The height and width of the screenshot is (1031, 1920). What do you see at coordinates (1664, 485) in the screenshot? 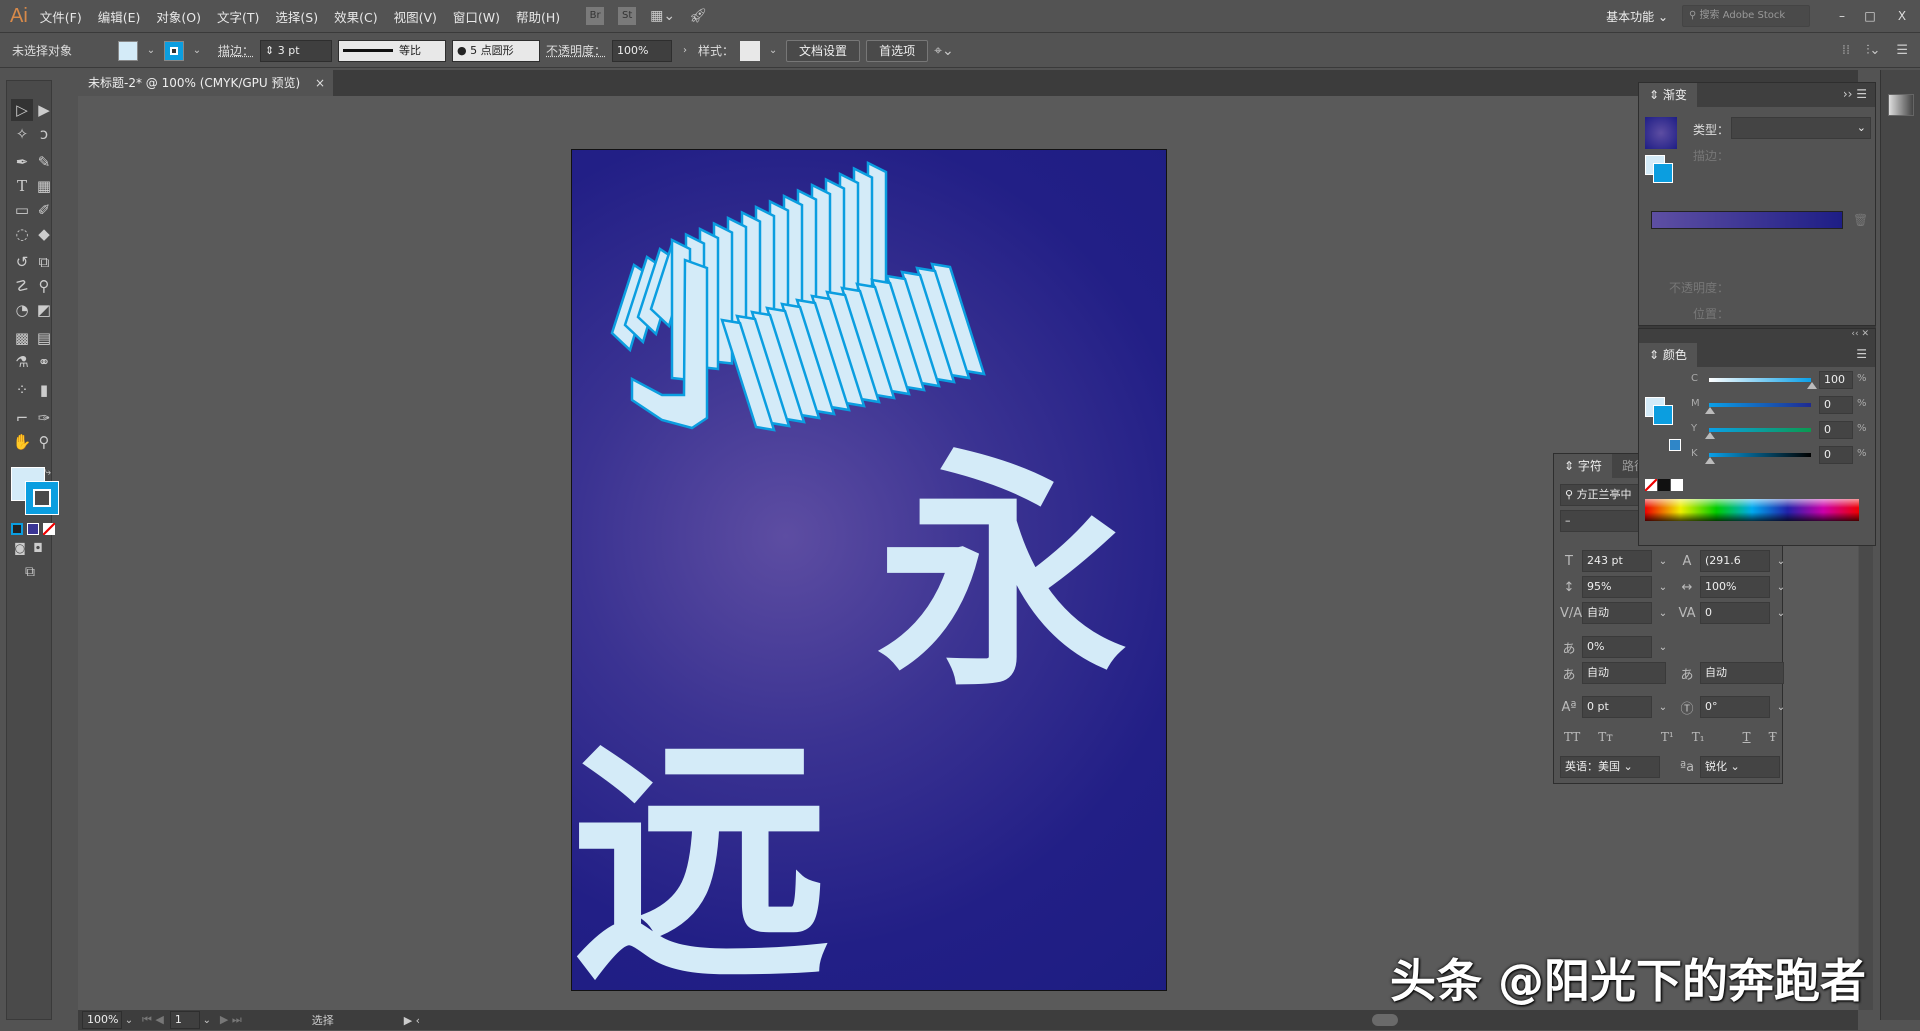
I see `black-swatch` at bounding box center [1664, 485].